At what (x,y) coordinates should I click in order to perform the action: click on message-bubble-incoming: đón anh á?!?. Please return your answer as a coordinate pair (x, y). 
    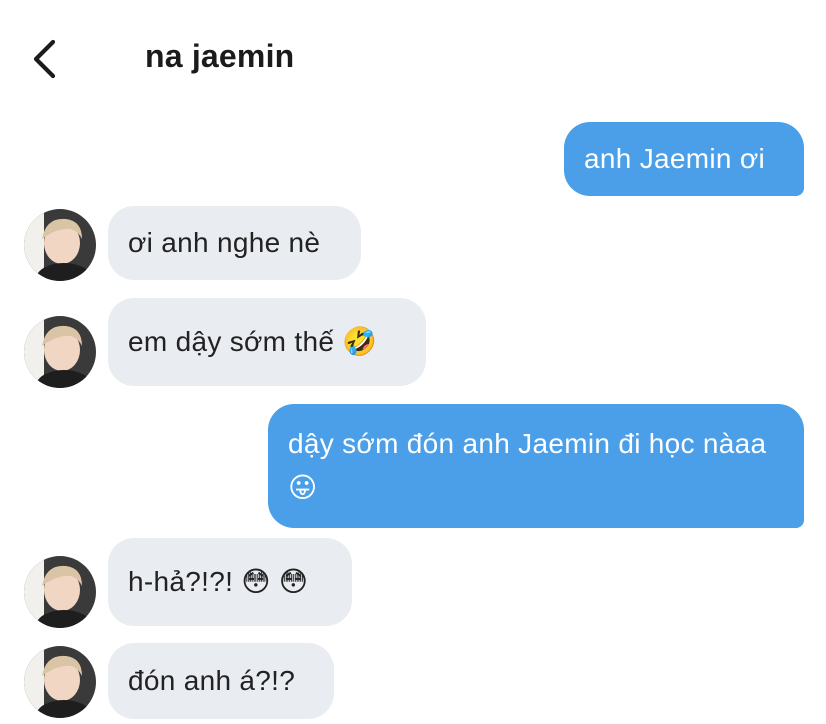
    Looking at the image, I should click on (221, 681).